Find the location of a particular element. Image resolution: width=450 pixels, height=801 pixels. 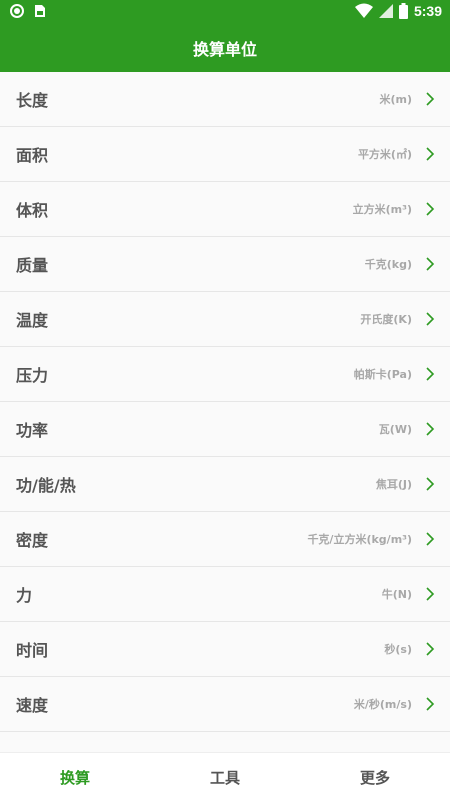

unit-category-label: 力 is located at coordinates (24, 595).